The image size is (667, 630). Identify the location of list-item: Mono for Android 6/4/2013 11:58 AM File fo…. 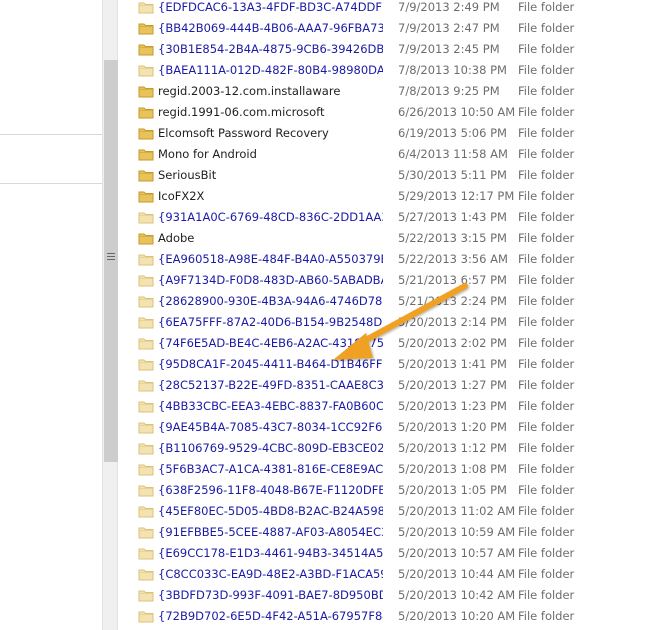
(392, 154).